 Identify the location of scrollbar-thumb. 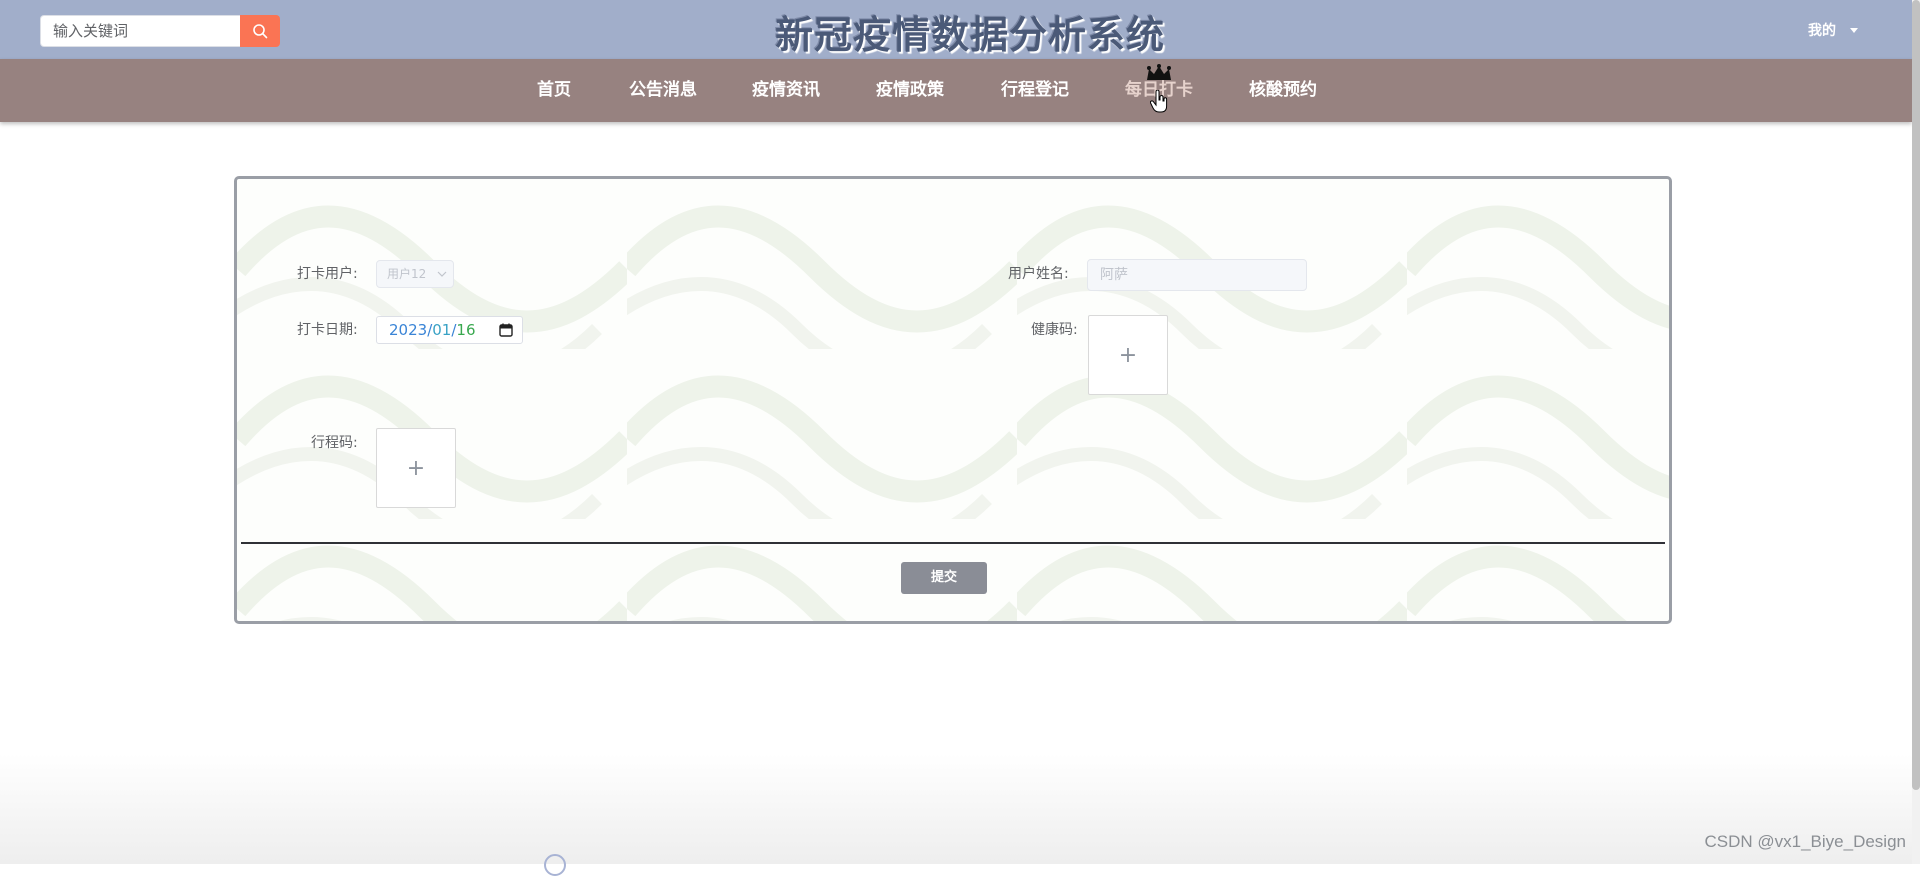
(1916, 395).